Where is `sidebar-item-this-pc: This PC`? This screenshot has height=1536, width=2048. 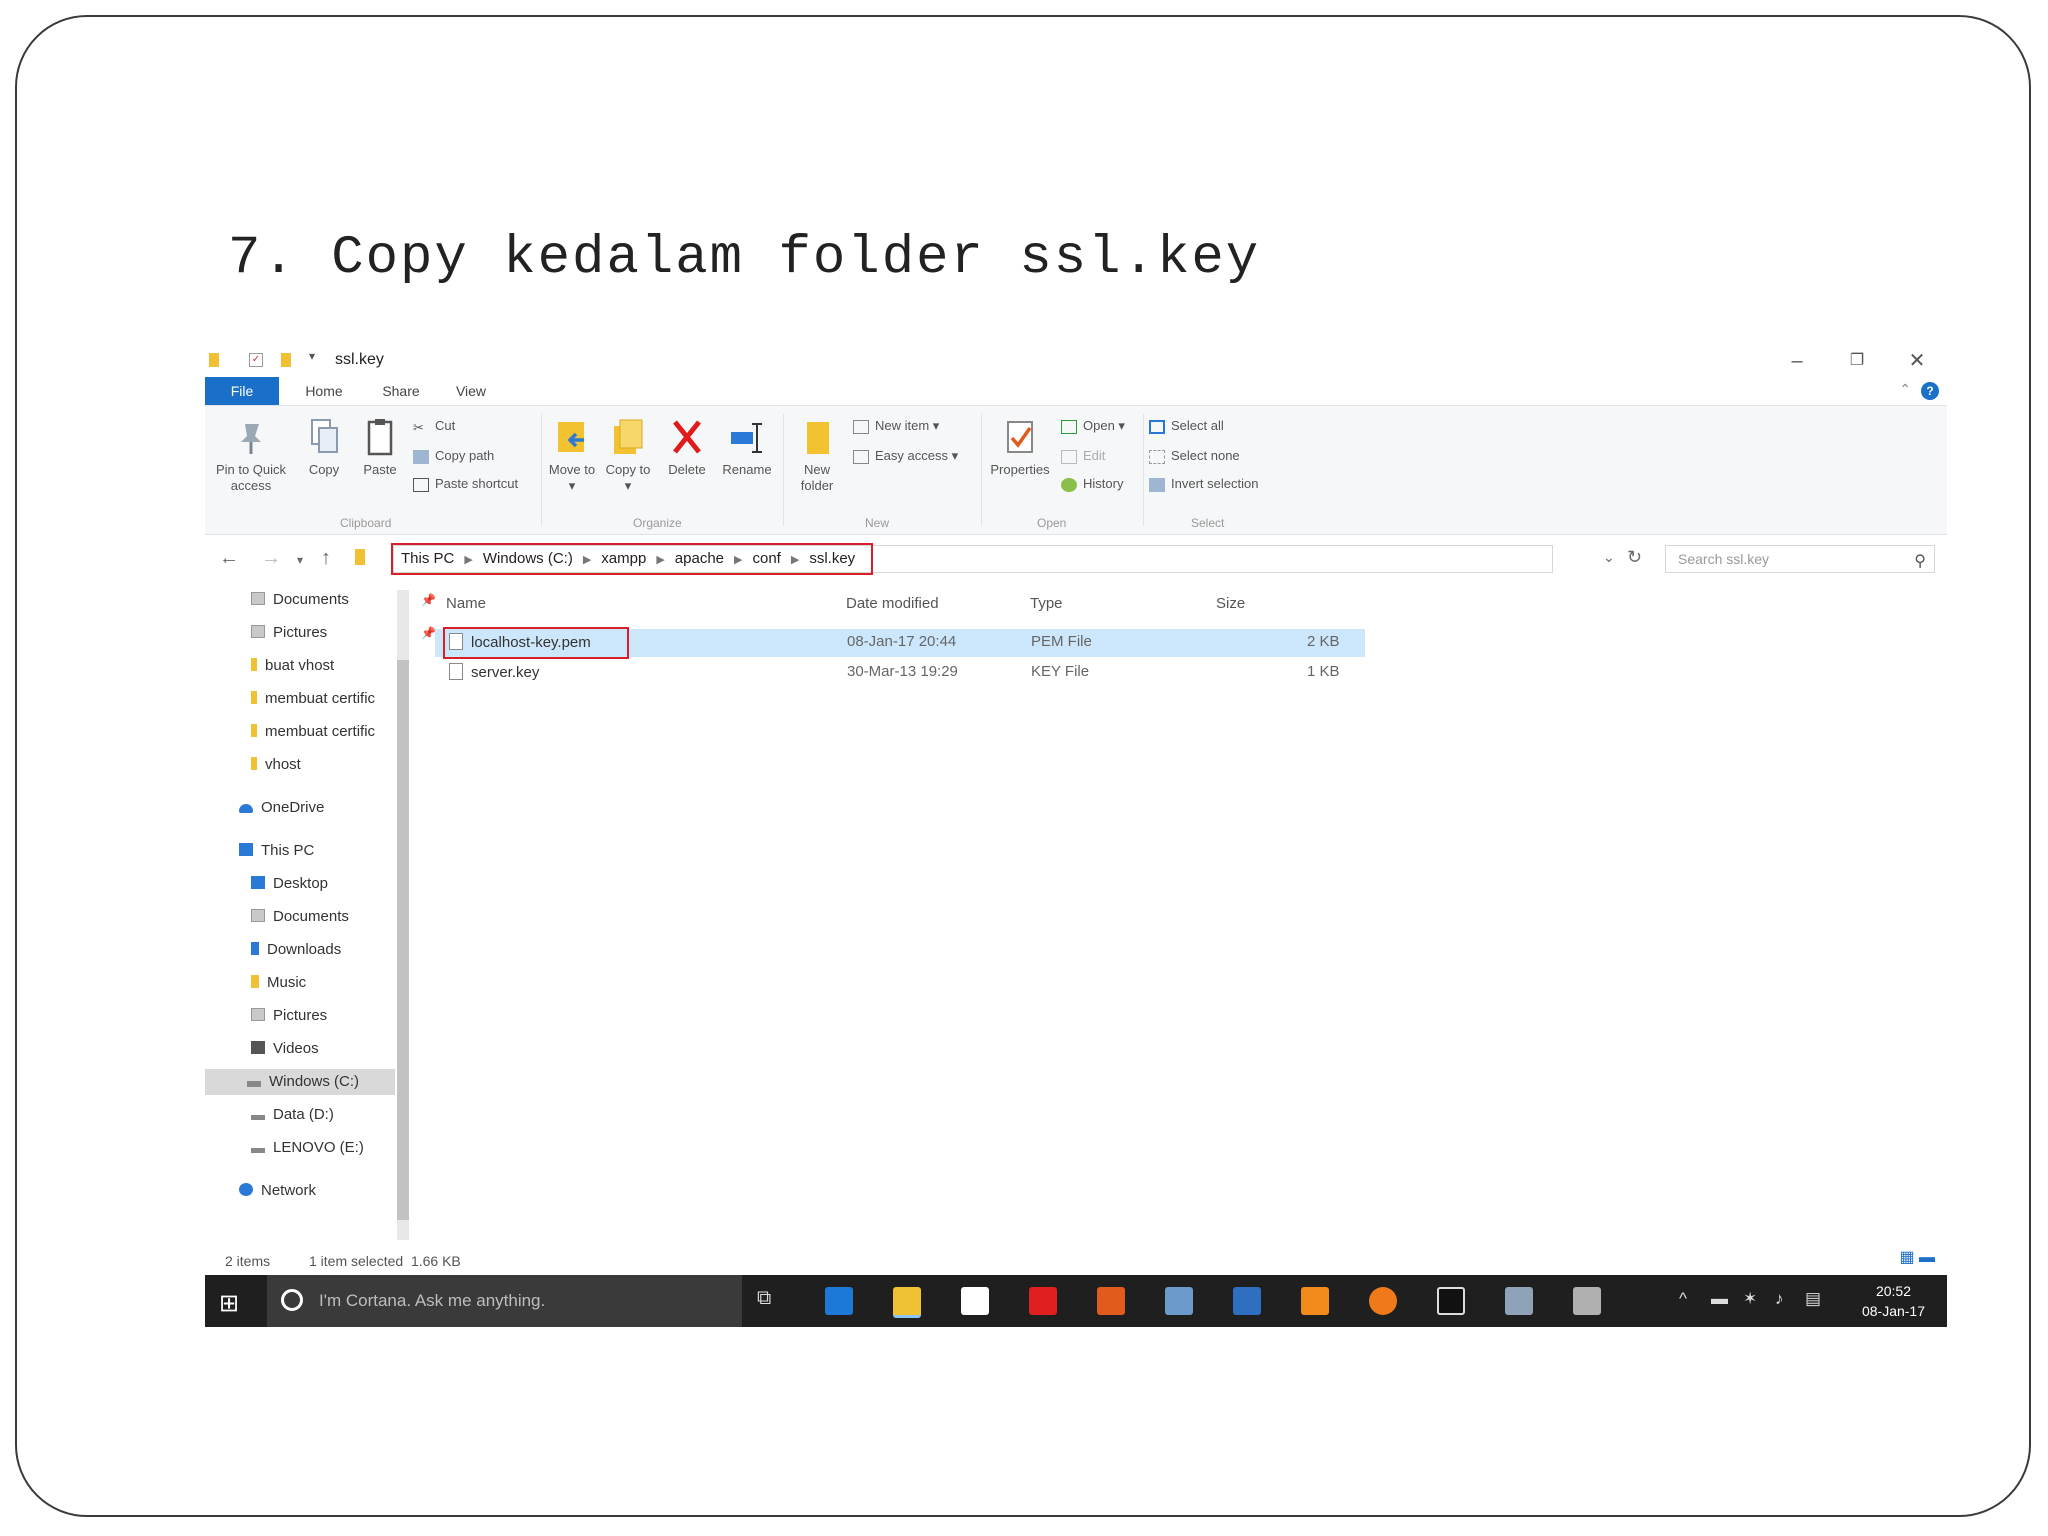
sidebar-item-this-pc: This PC is located at coordinates (276, 851).